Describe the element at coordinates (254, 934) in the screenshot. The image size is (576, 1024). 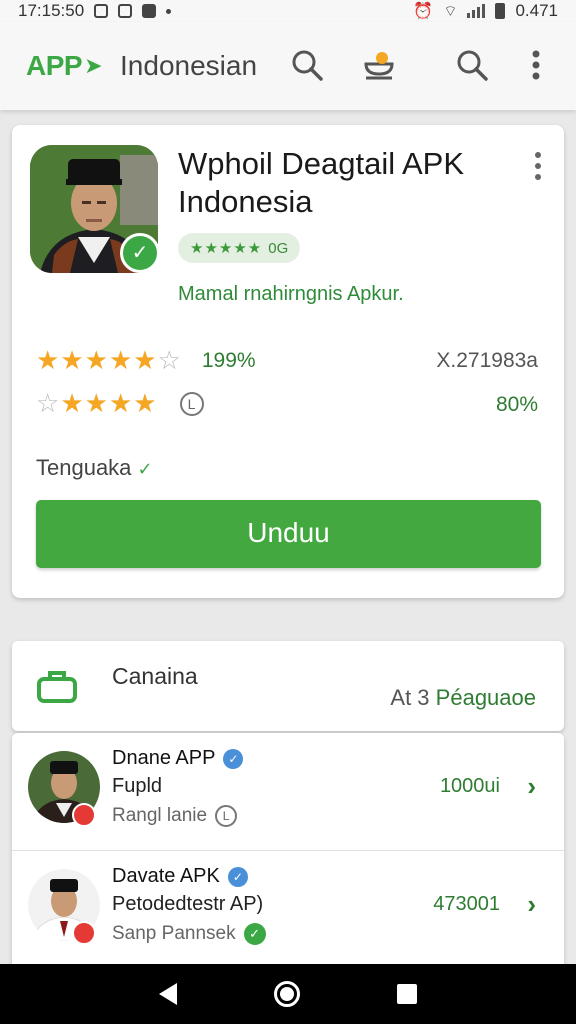
I see `check-circle-icon: ✓` at that location.